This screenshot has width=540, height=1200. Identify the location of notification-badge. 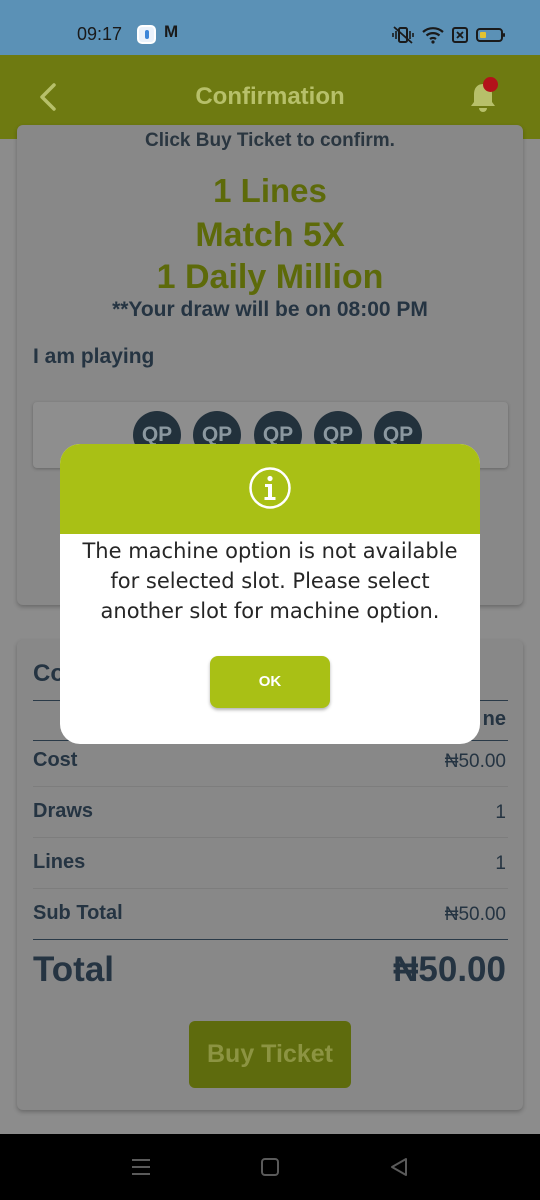
(490, 84).